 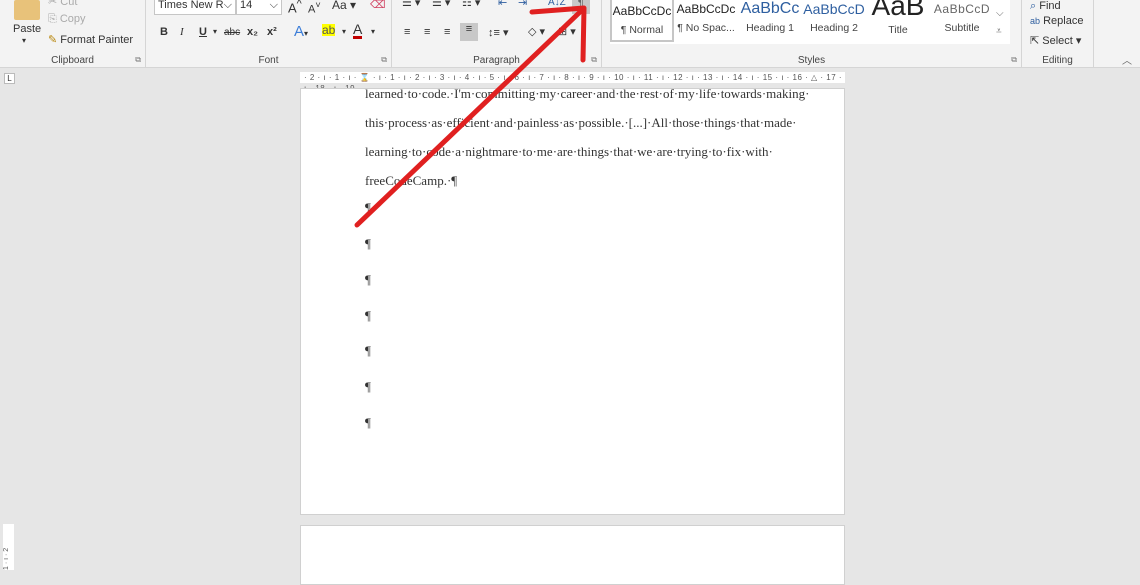 I want to click on annotation-arrow, so click(x=470, y=116).